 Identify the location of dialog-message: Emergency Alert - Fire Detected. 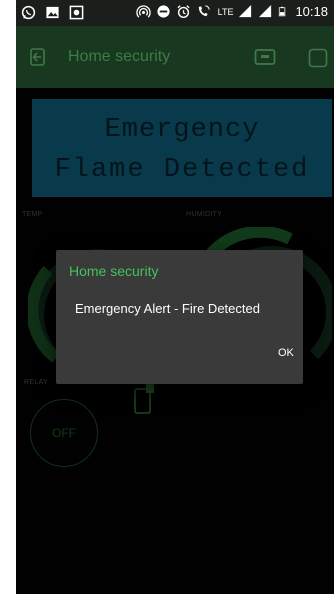
(167, 308).